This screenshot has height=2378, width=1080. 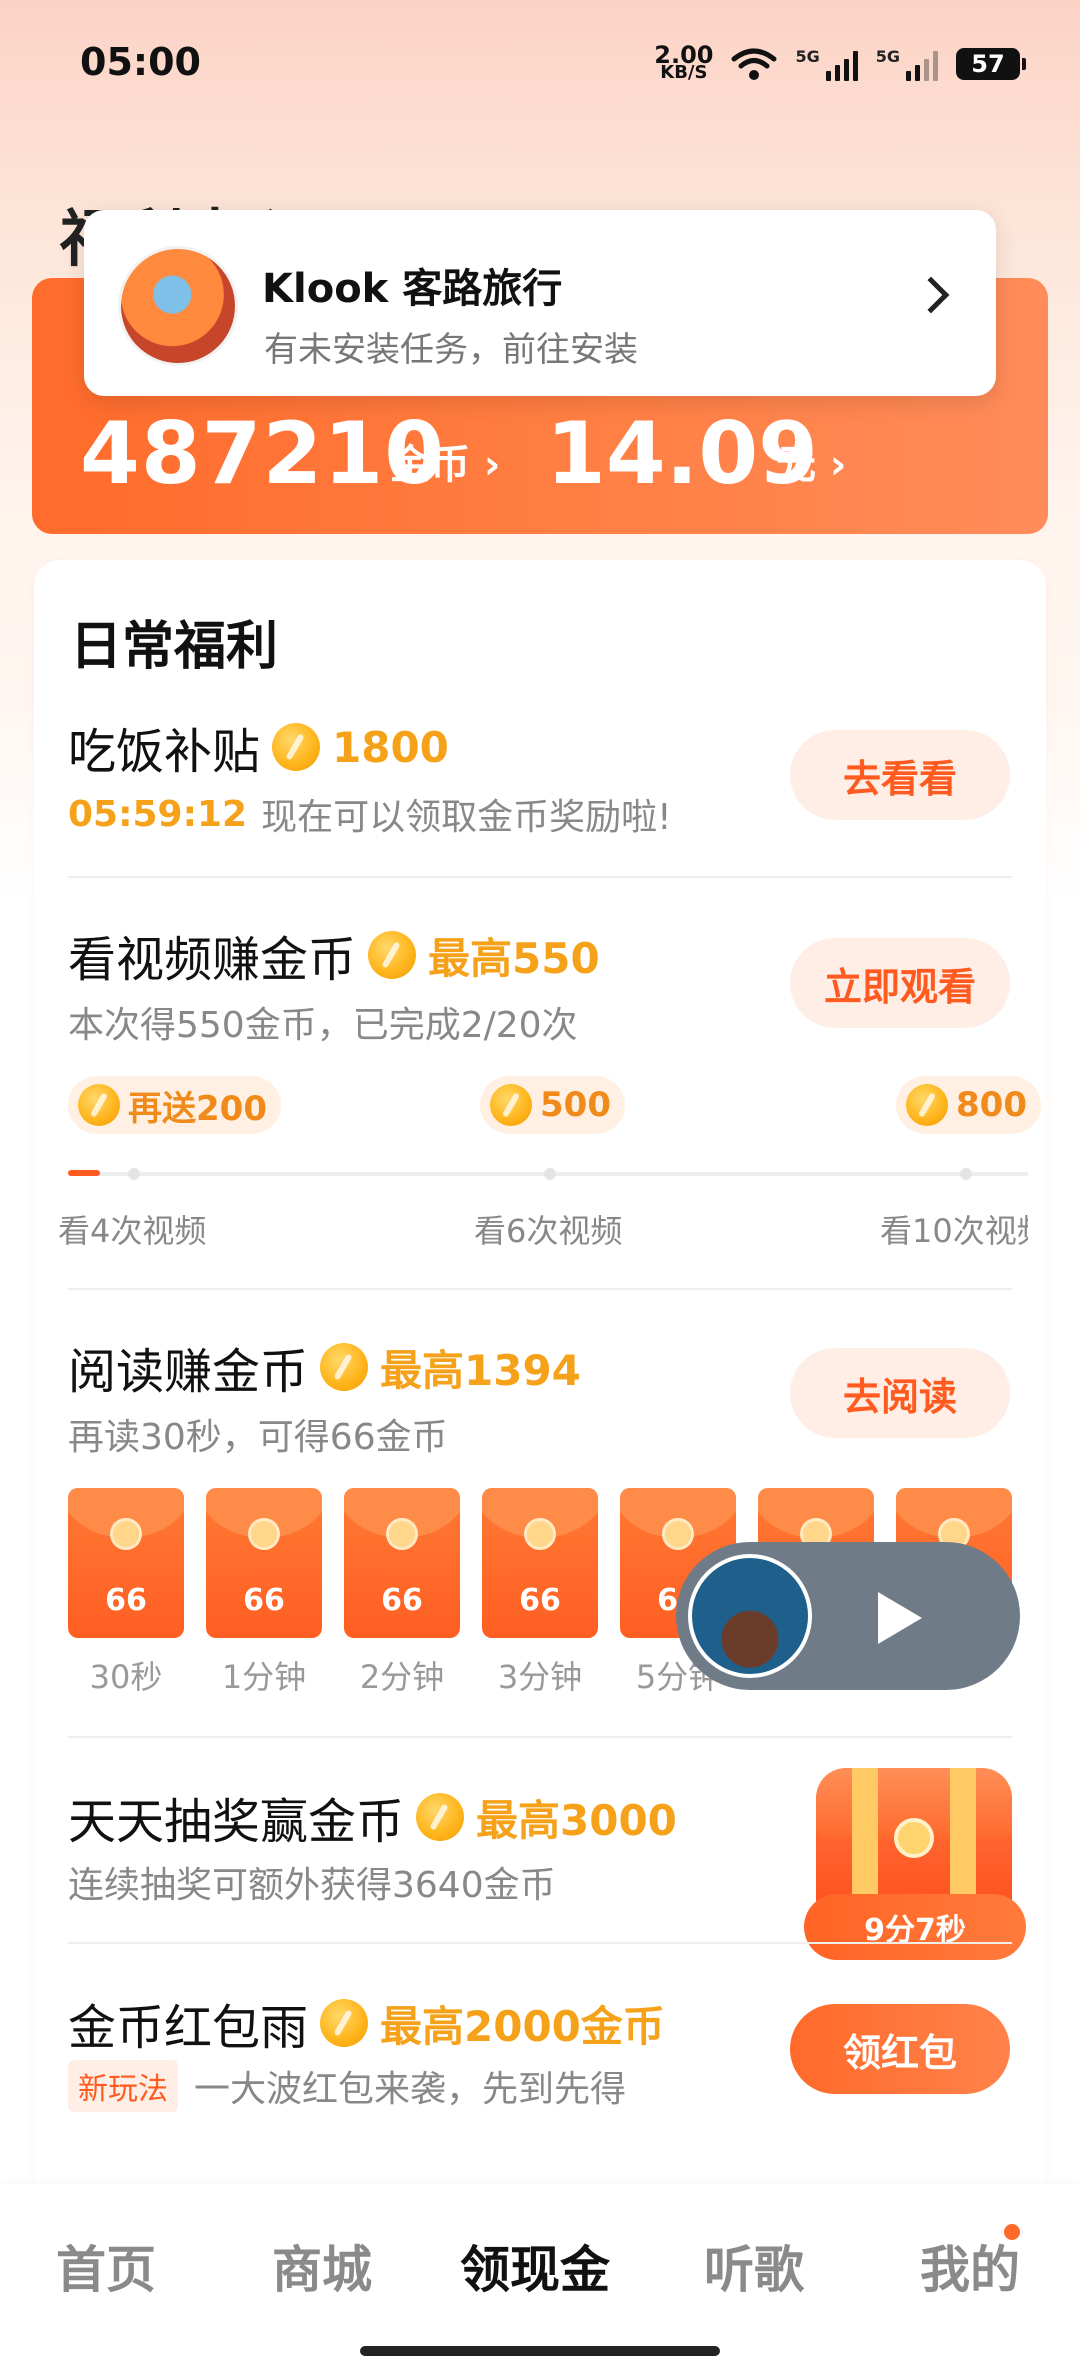 I want to click on watch-now-button: 立即观看, so click(x=900, y=983).